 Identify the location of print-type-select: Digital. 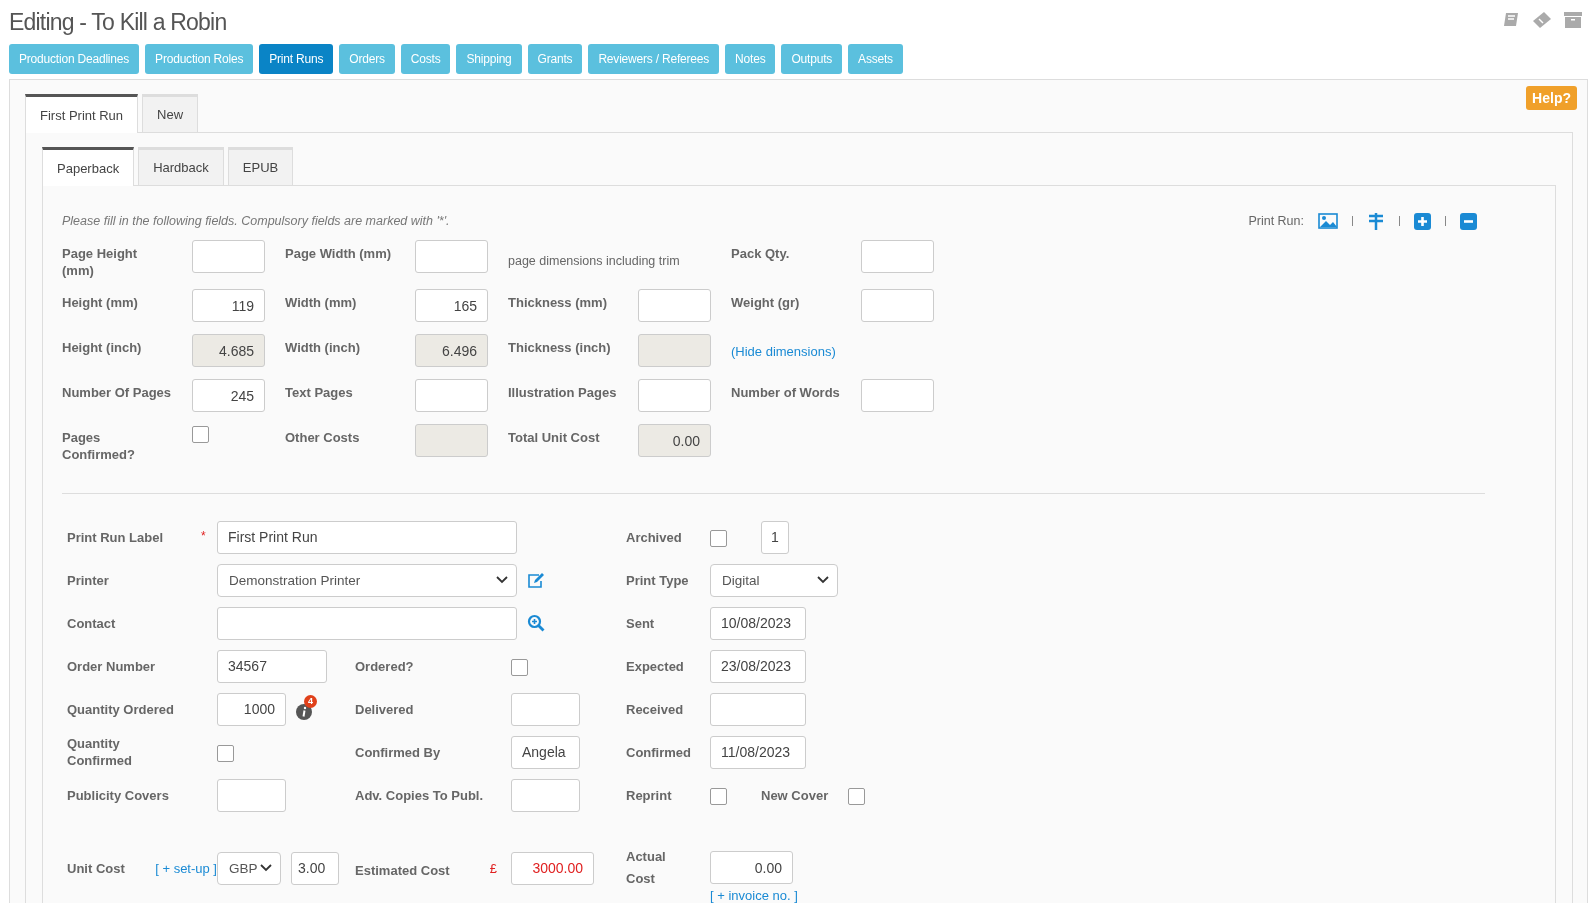
(774, 580).